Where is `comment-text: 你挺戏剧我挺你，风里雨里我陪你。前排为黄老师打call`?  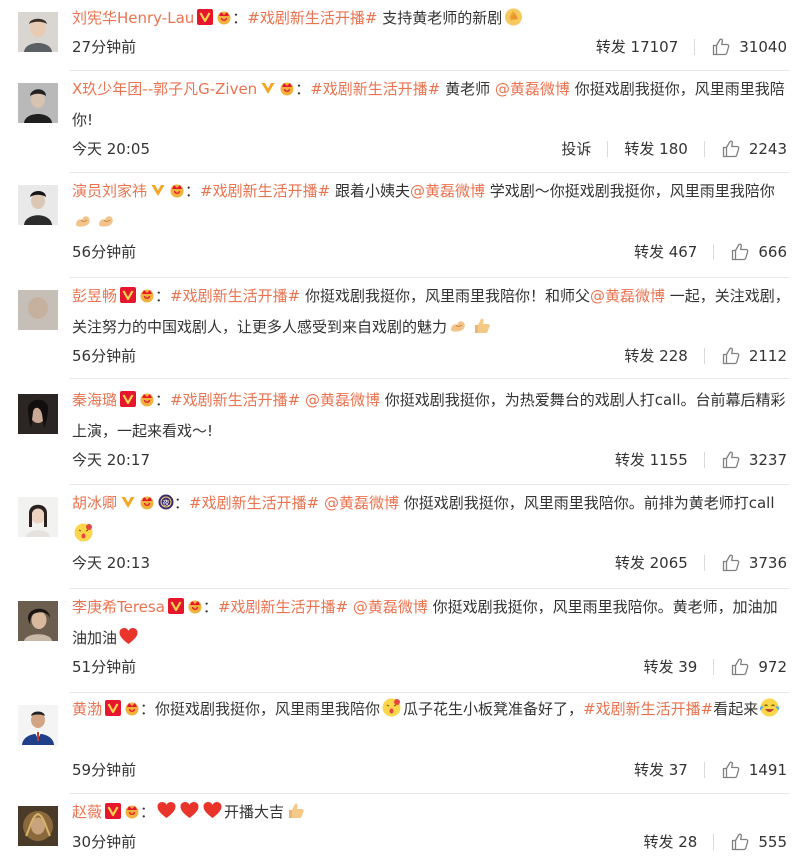
comment-text: 你挺戏剧我挺你，风里雨里我陪你。前排为黄老师打call is located at coordinates (586, 503).